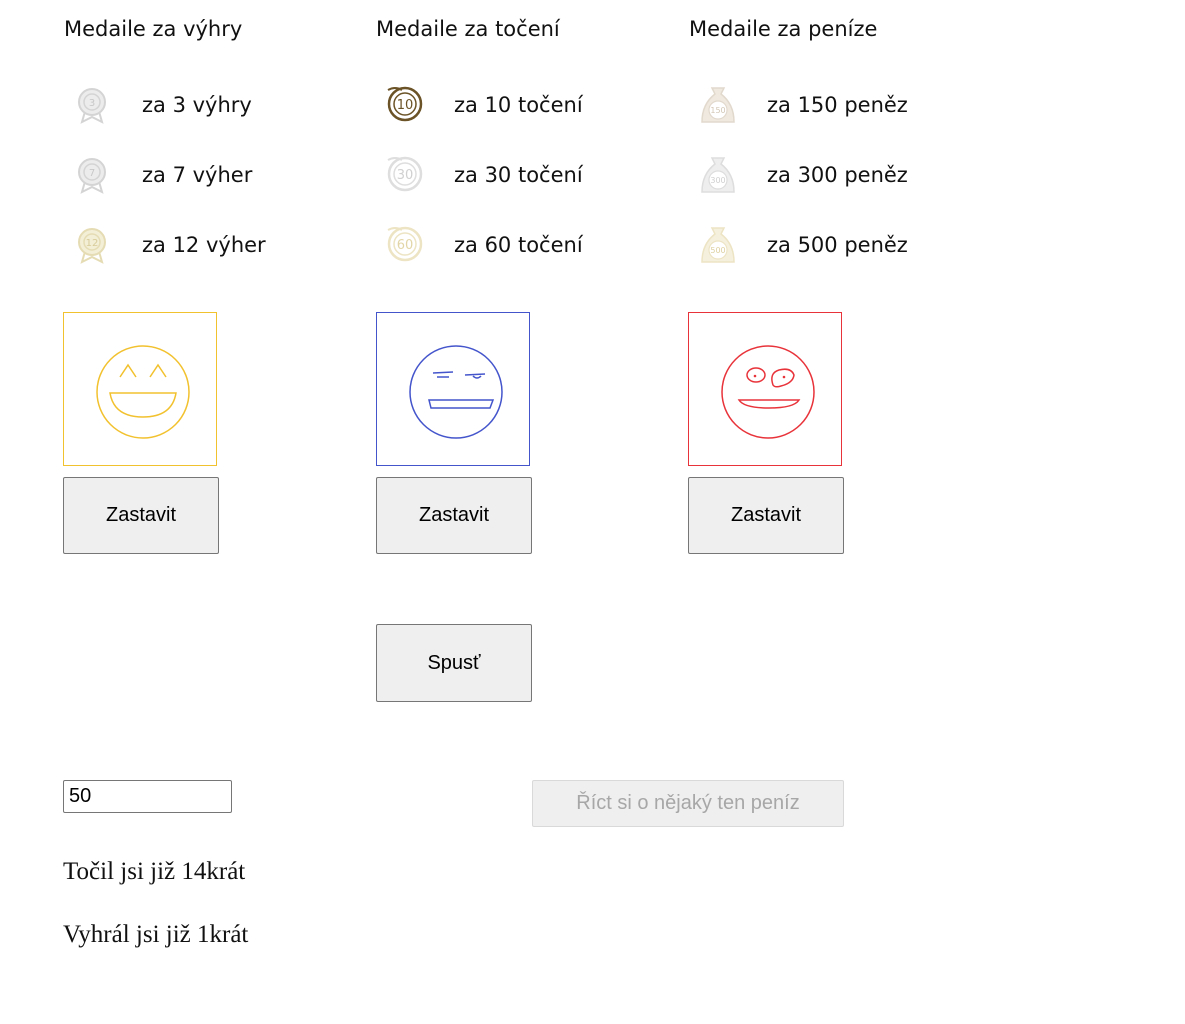 This screenshot has height=1024, width=1185. What do you see at coordinates (837, 105) in the screenshot?
I see `medal-label: za 150 peněz` at bounding box center [837, 105].